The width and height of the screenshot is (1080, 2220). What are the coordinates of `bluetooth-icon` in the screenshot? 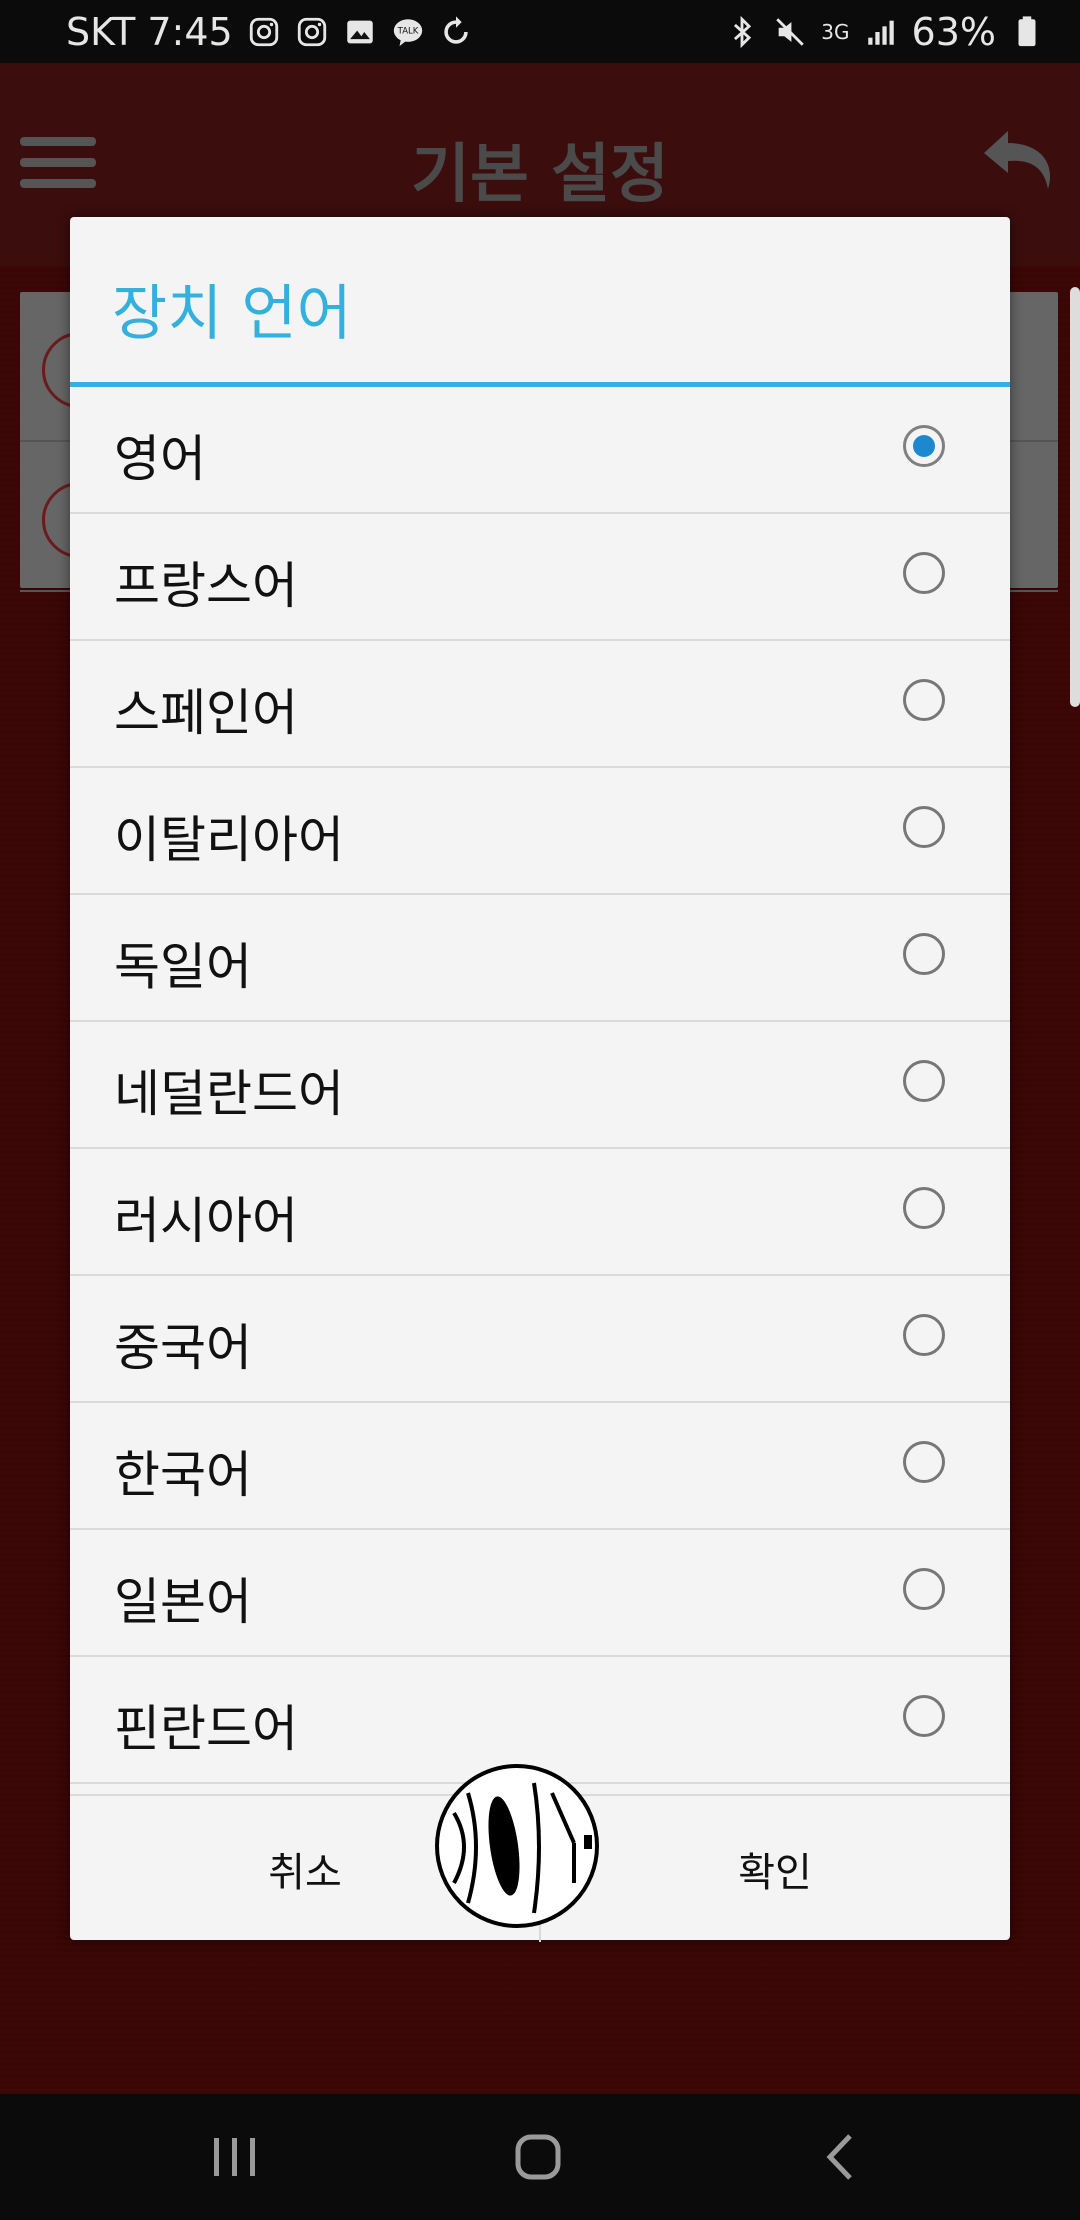 It's located at (742, 32).